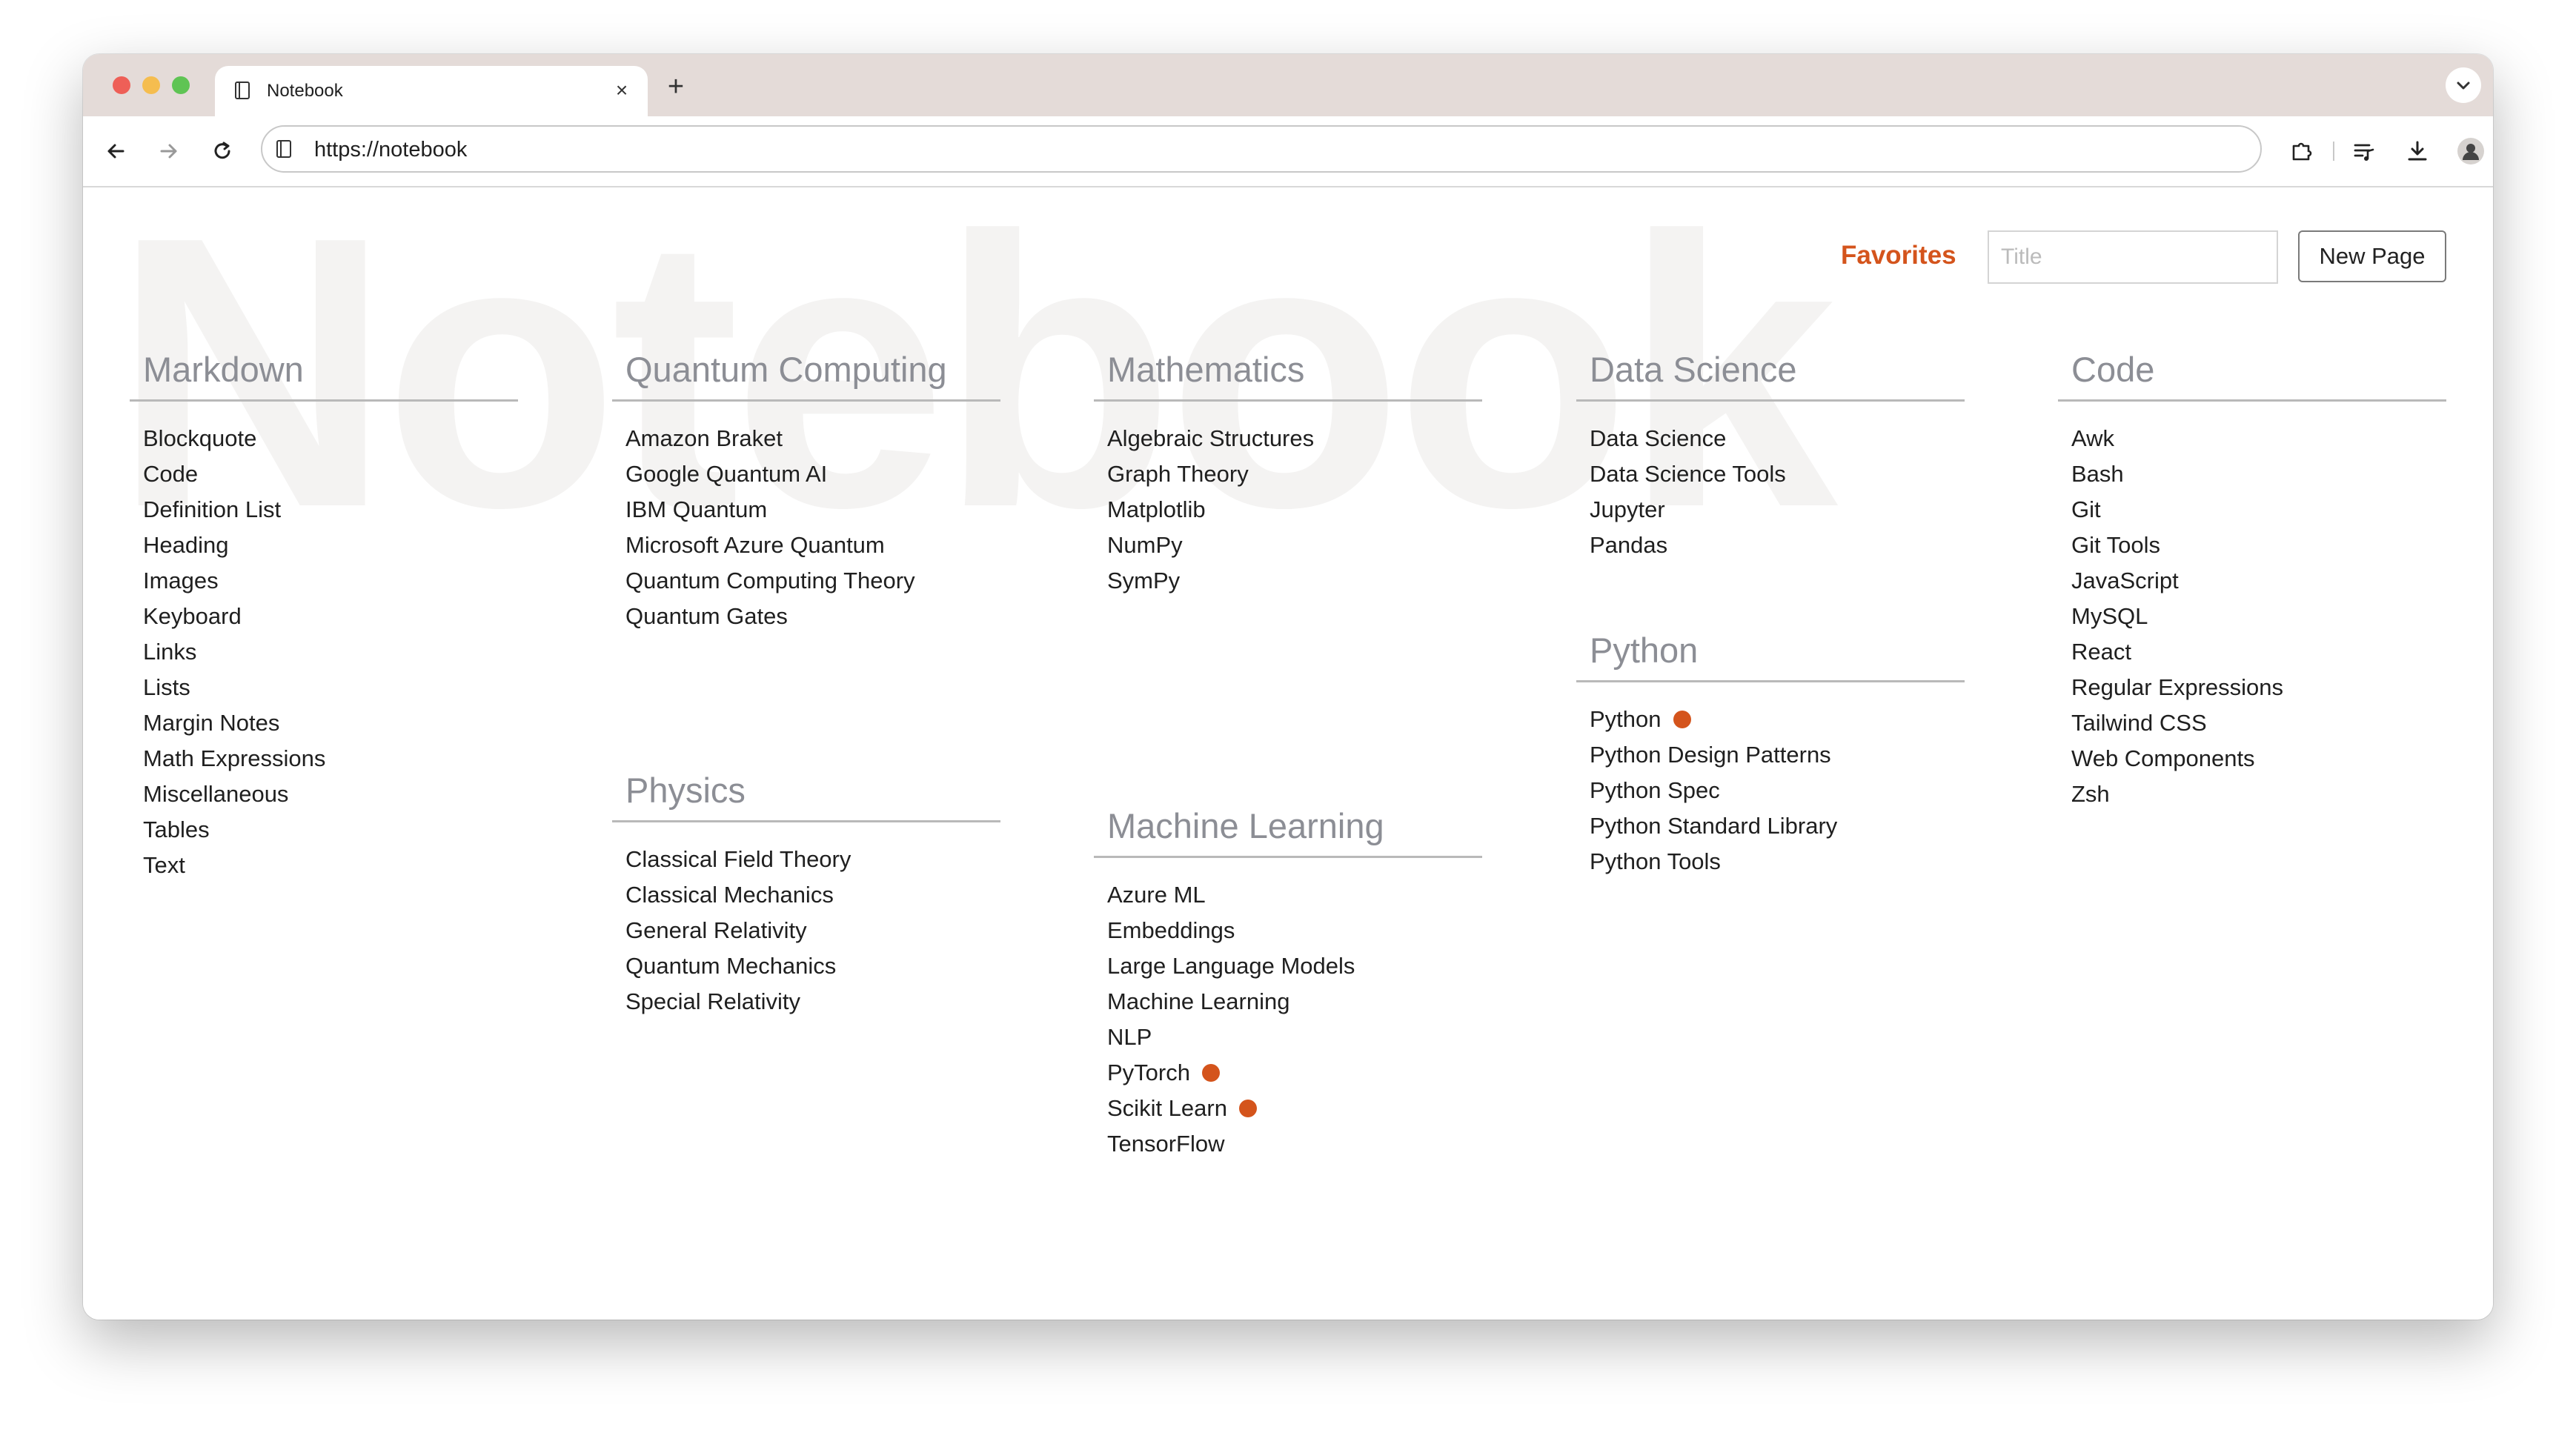 The image size is (2576, 1430). I want to click on page-link-large-language-models: Large Language Models, so click(1294, 966).